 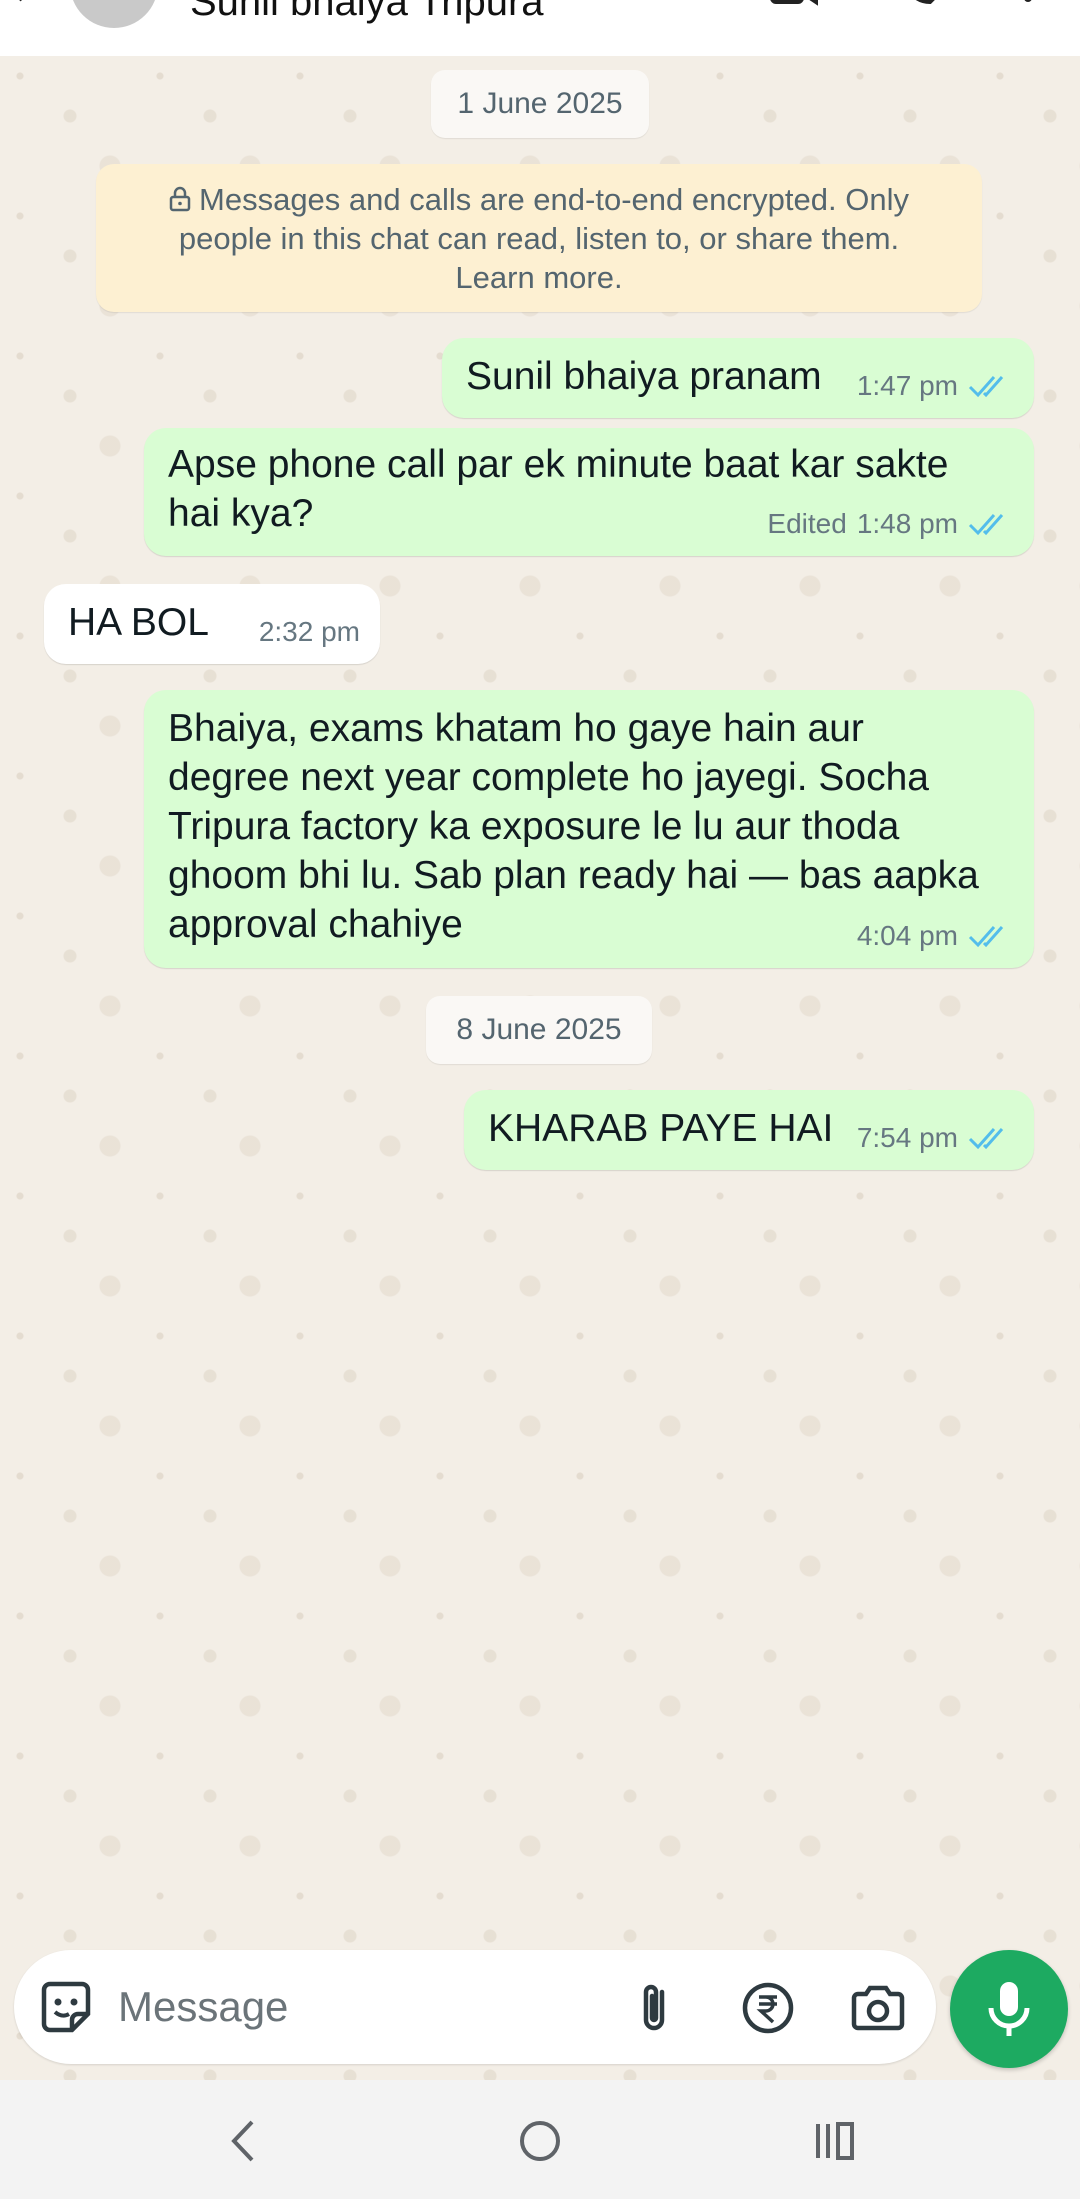 What do you see at coordinates (180, 199) in the screenshot?
I see `lock-icon` at bounding box center [180, 199].